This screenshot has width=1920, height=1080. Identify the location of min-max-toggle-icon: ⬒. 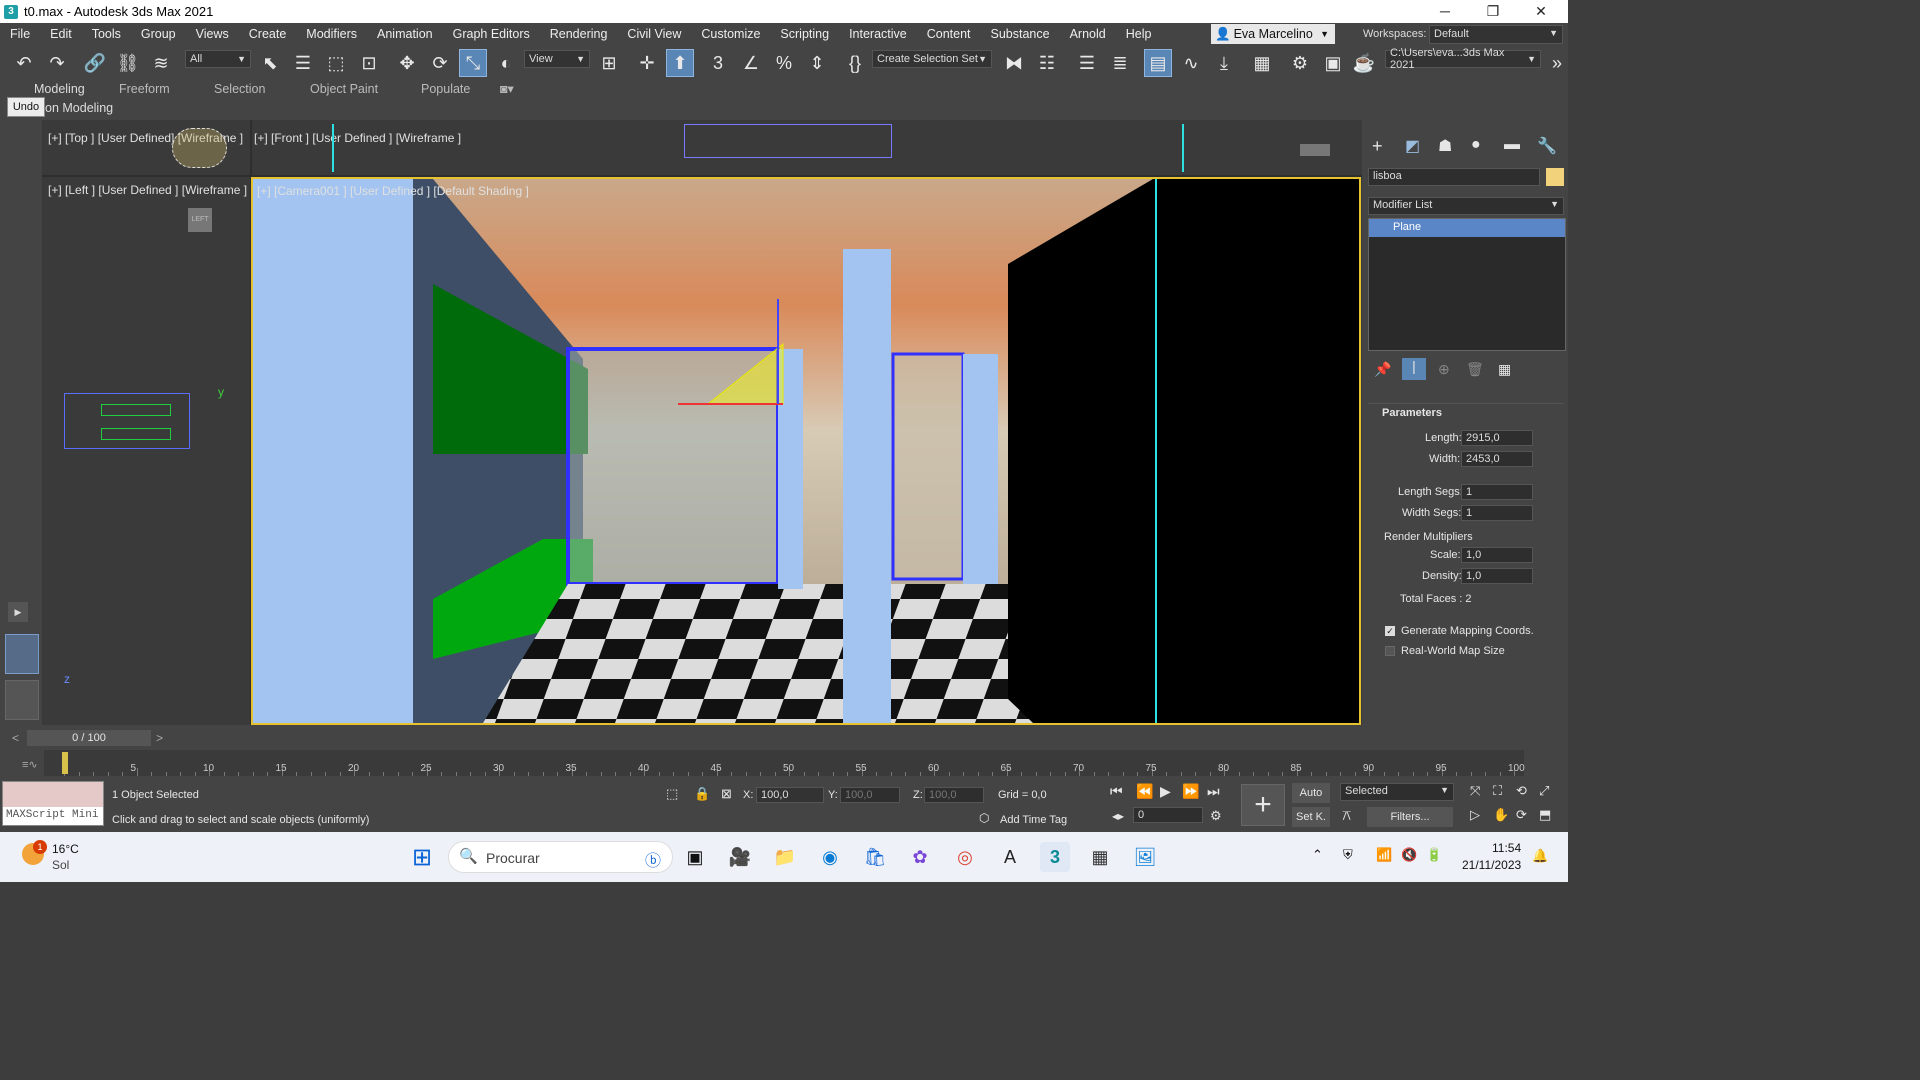
(1545, 815).